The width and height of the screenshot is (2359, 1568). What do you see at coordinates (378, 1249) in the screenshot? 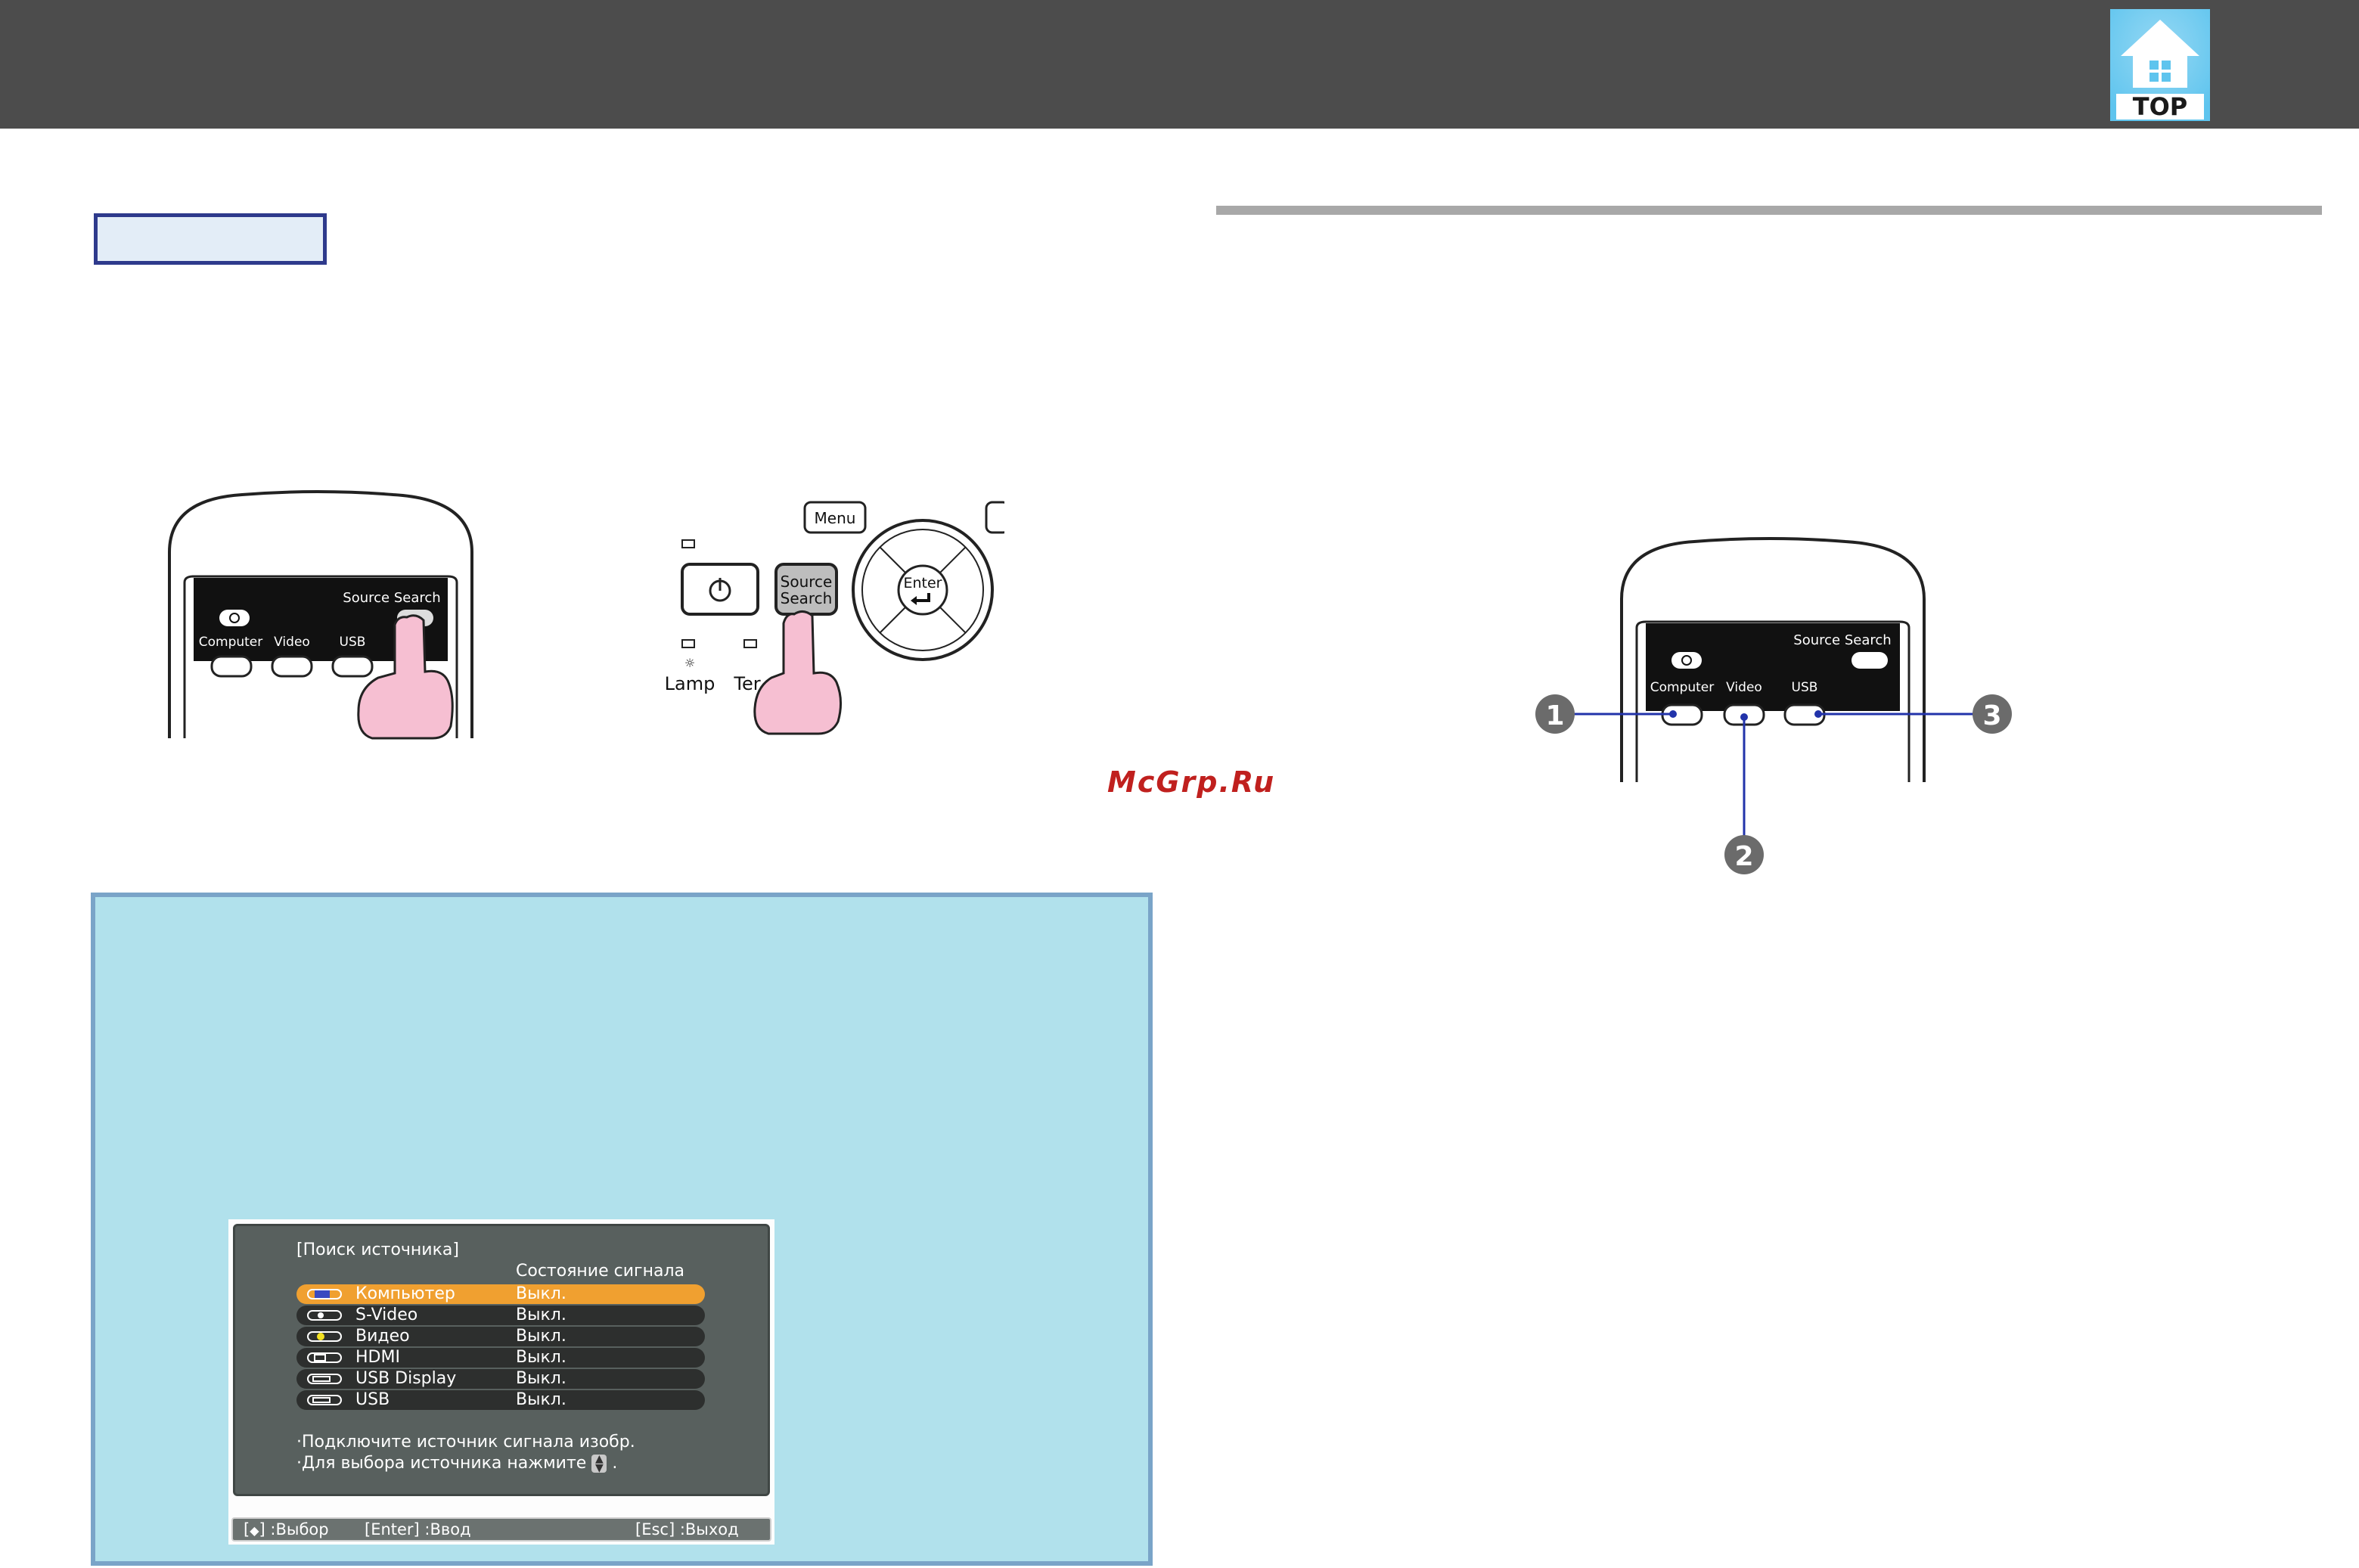
I see `osd-title: [Поиск источника]` at bounding box center [378, 1249].